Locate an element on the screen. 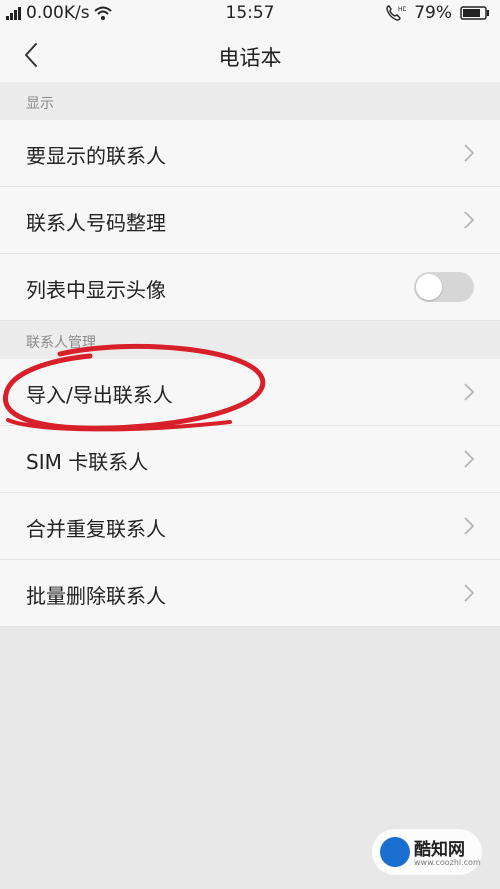 The width and height of the screenshot is (500, 889). section-header-label: 联系人管理 is located at coordinates (61, 343).